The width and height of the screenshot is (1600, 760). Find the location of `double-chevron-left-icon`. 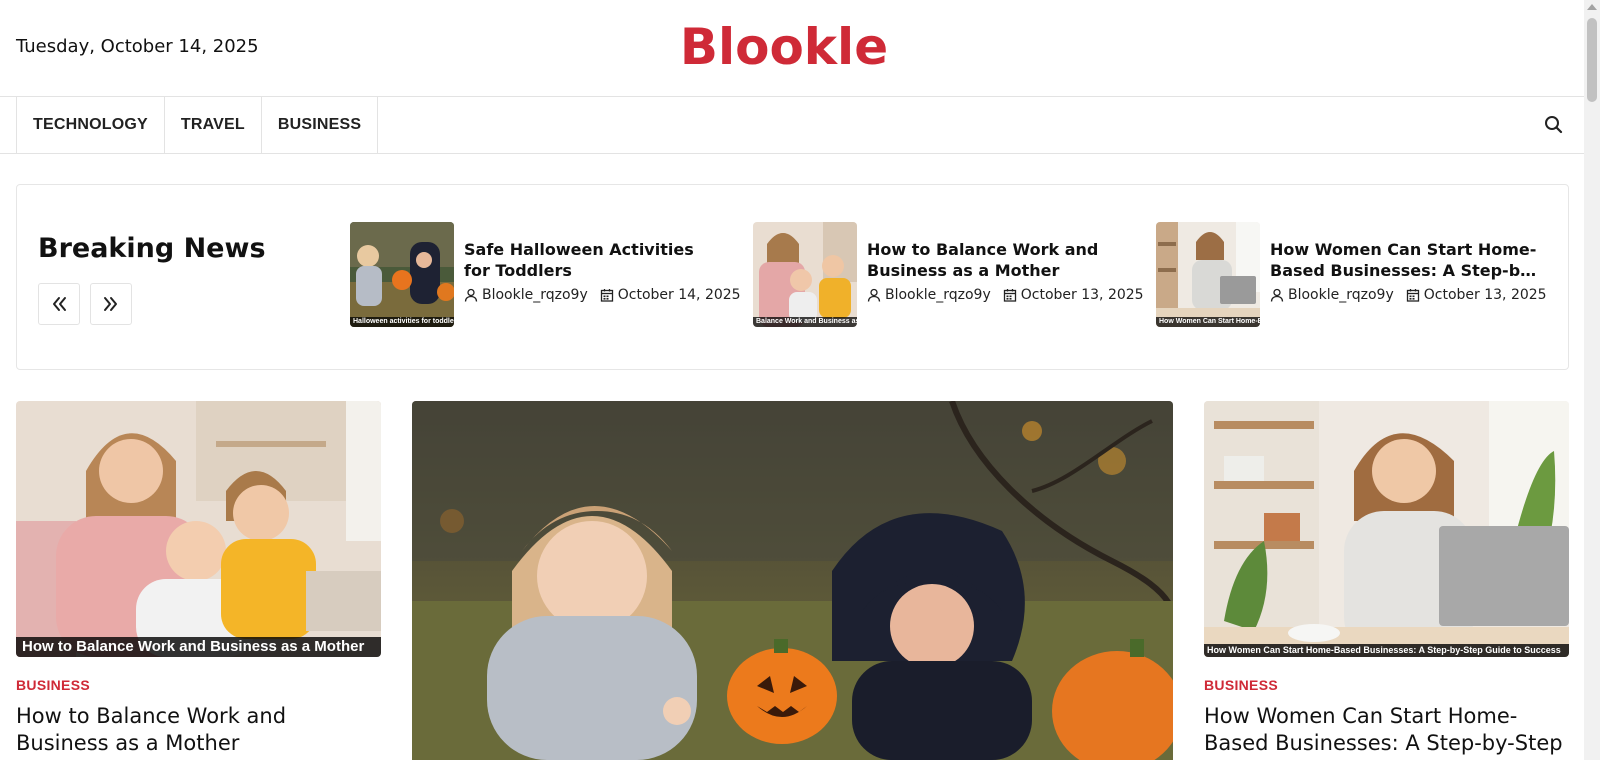

double-chevron-left-icon is located at coordinates (59, 304).